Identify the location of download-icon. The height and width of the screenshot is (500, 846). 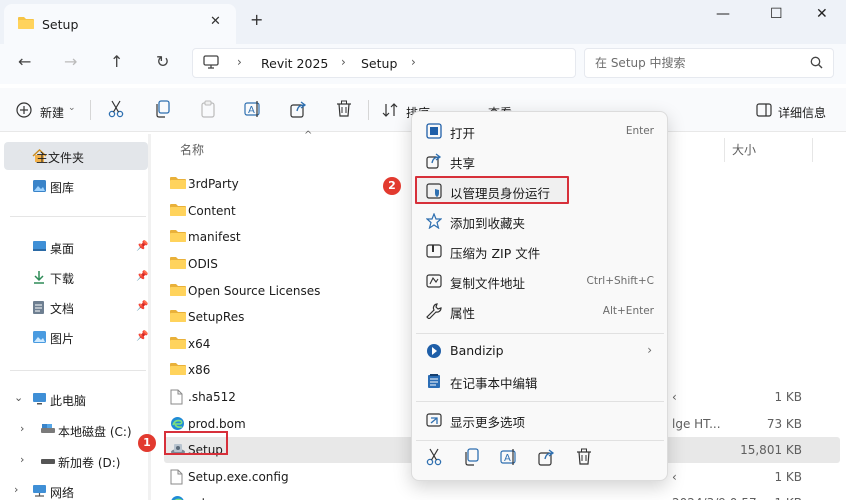
(39, 278).